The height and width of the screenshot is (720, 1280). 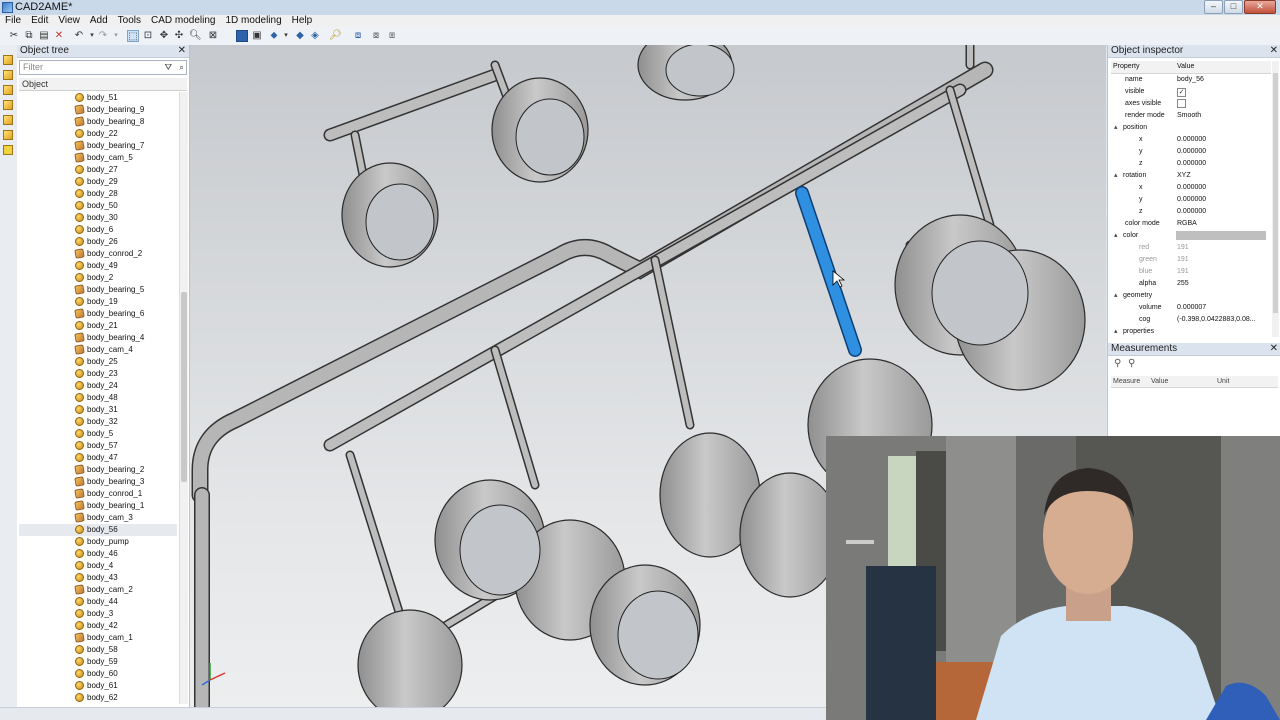 I want to click on maximize-button: □, so click(x=1233, y=7).